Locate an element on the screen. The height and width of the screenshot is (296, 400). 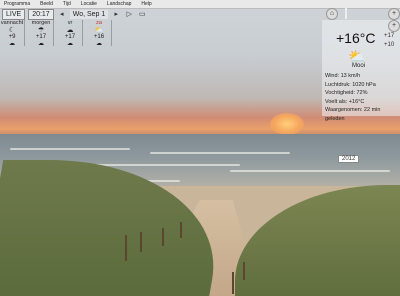
sun is located at coordinates (287, 124).